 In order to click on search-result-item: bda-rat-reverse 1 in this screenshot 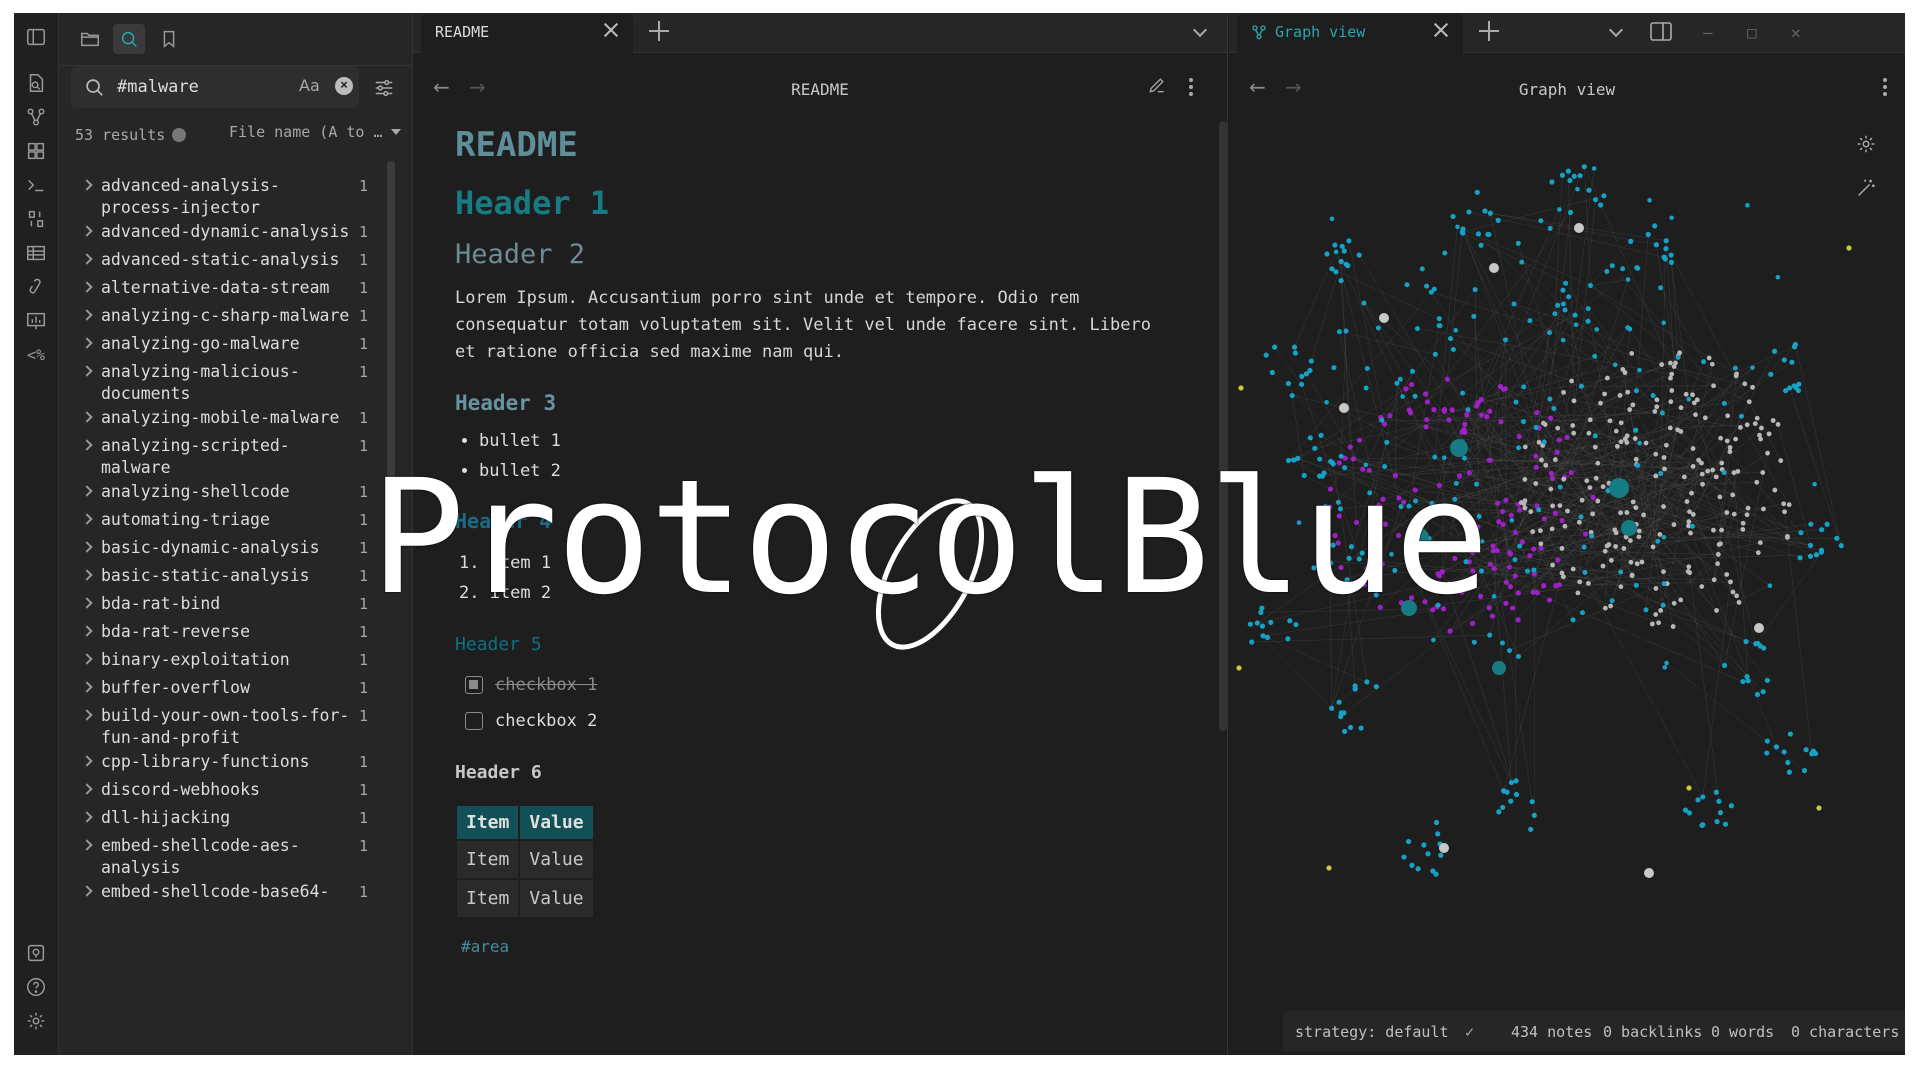, I will do `click(229, 635)`.